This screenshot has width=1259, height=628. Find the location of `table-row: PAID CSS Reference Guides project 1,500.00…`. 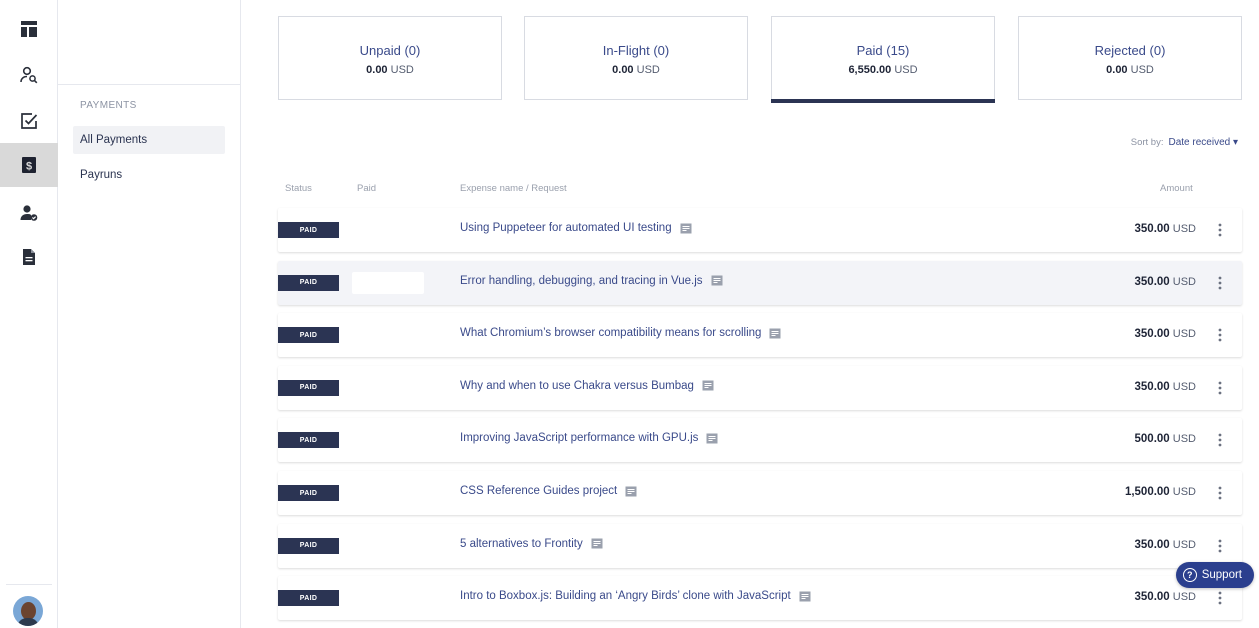

table-row: PAID CSS Reference Guides project 1,500.00… is located at coordinates (760, 493).